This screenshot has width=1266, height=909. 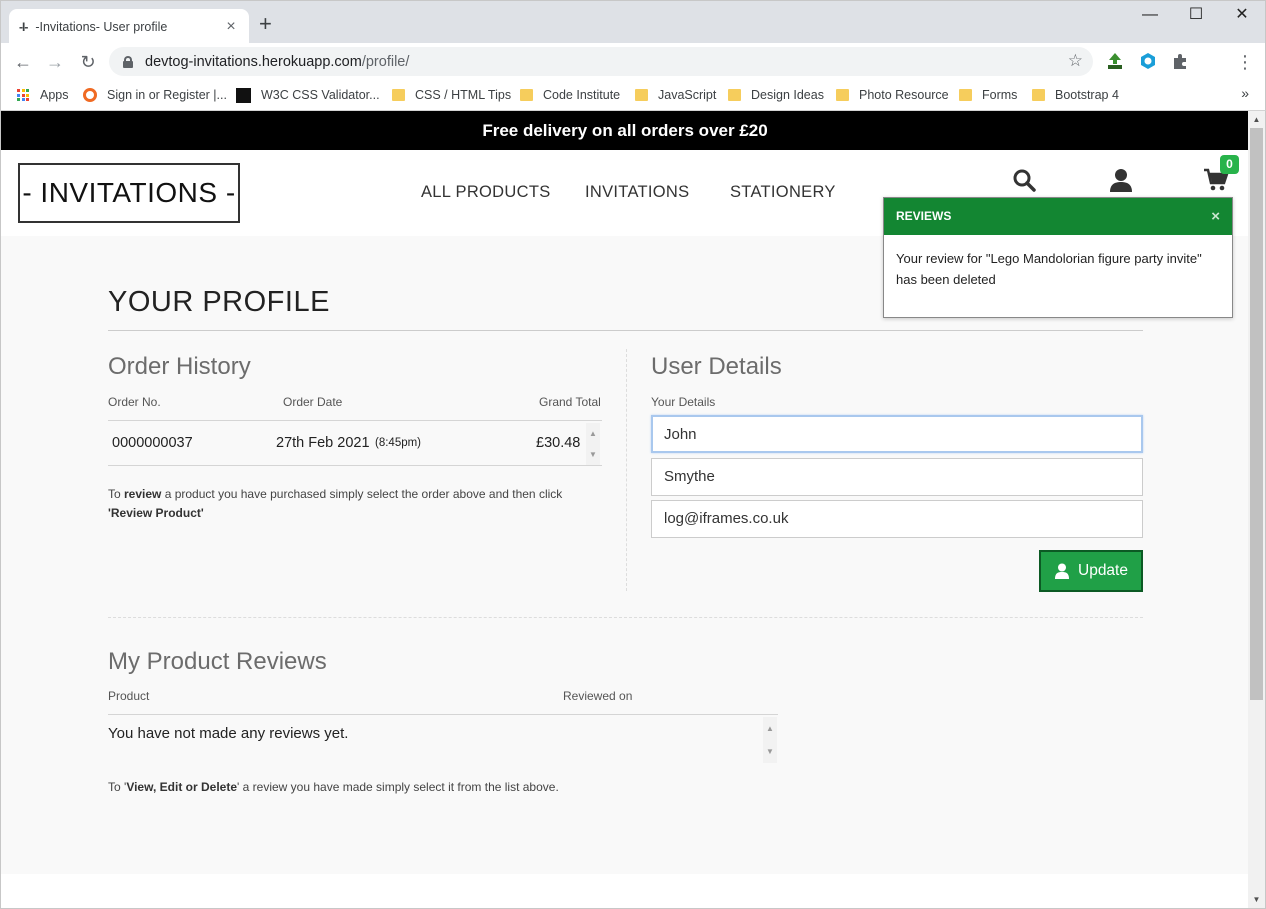 What do you see at coordinates (593, 444) in the screenshot?
I see `order-list-scrollbar: ▲ ▼` at bounding box center [593, 444].